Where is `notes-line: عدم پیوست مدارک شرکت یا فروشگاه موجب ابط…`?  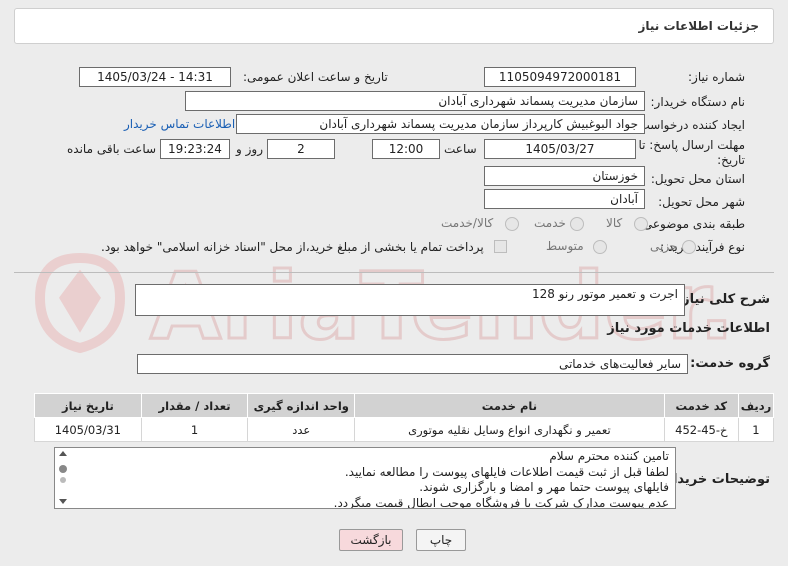 notes-line: عدم پیوست مدارک شرکت یا فروشگاه موجب ابط… is located at coordinates (501, 502).